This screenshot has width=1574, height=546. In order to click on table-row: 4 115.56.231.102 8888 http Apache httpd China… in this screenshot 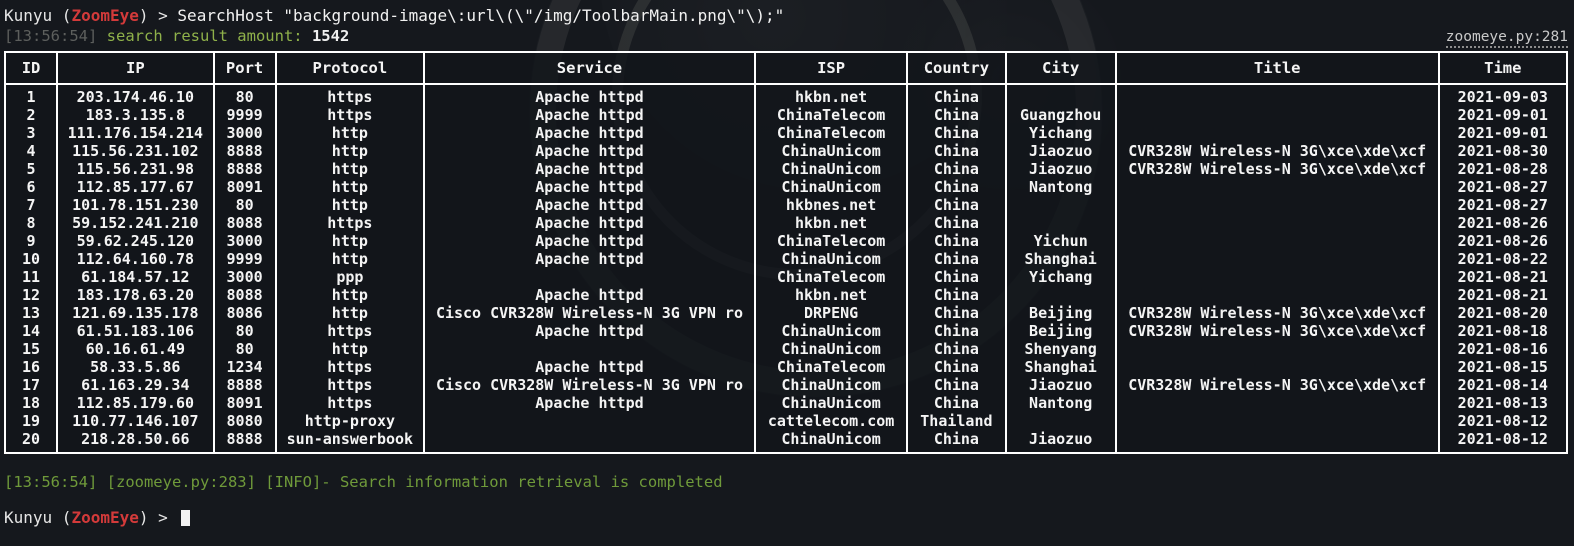, I will do `click(786, 151)`.